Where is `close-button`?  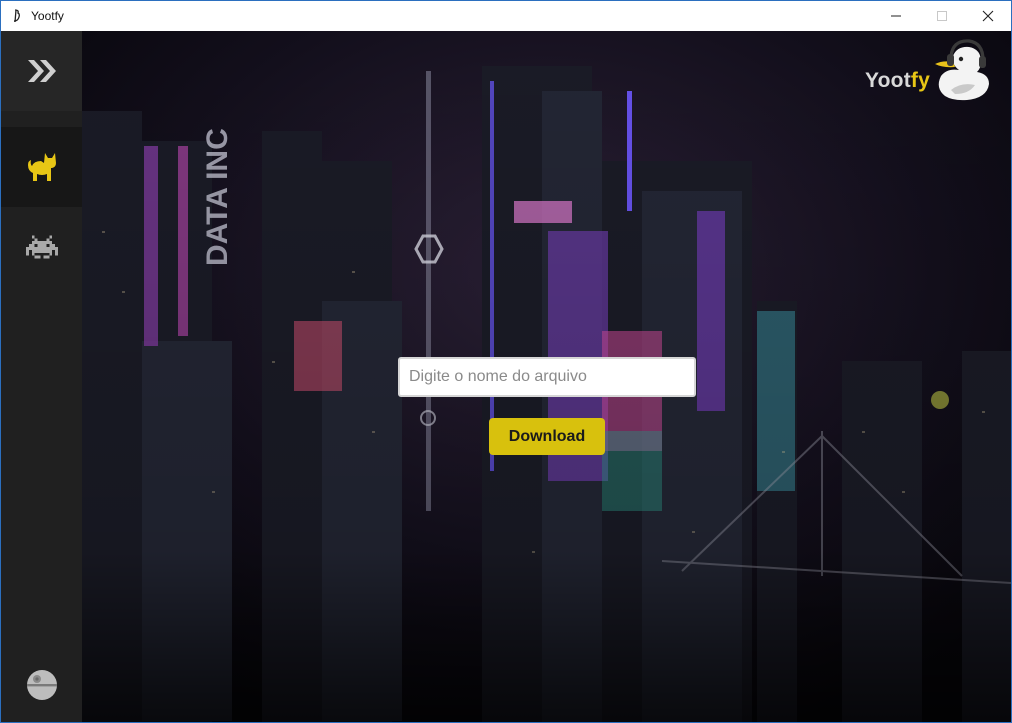 close-button is located at coordinates (988, 16).